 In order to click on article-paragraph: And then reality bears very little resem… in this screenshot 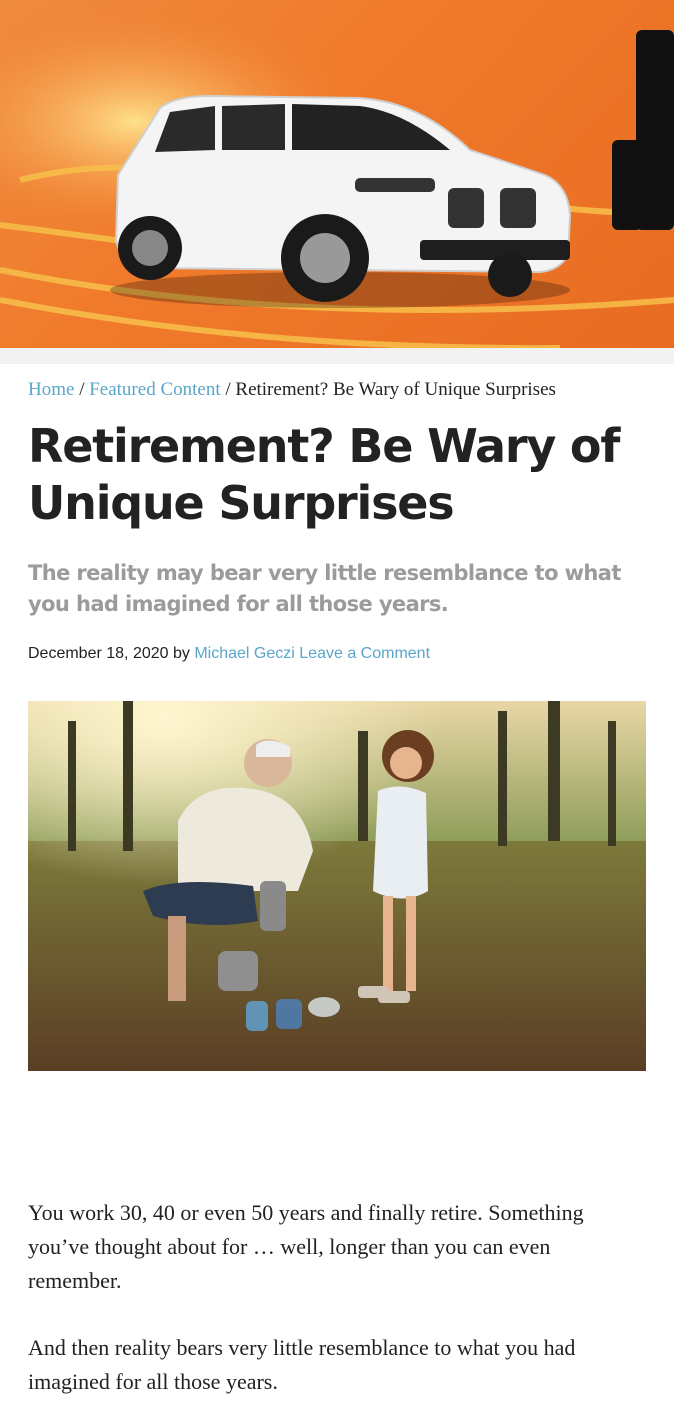, I will do `click(302, 1364)`.